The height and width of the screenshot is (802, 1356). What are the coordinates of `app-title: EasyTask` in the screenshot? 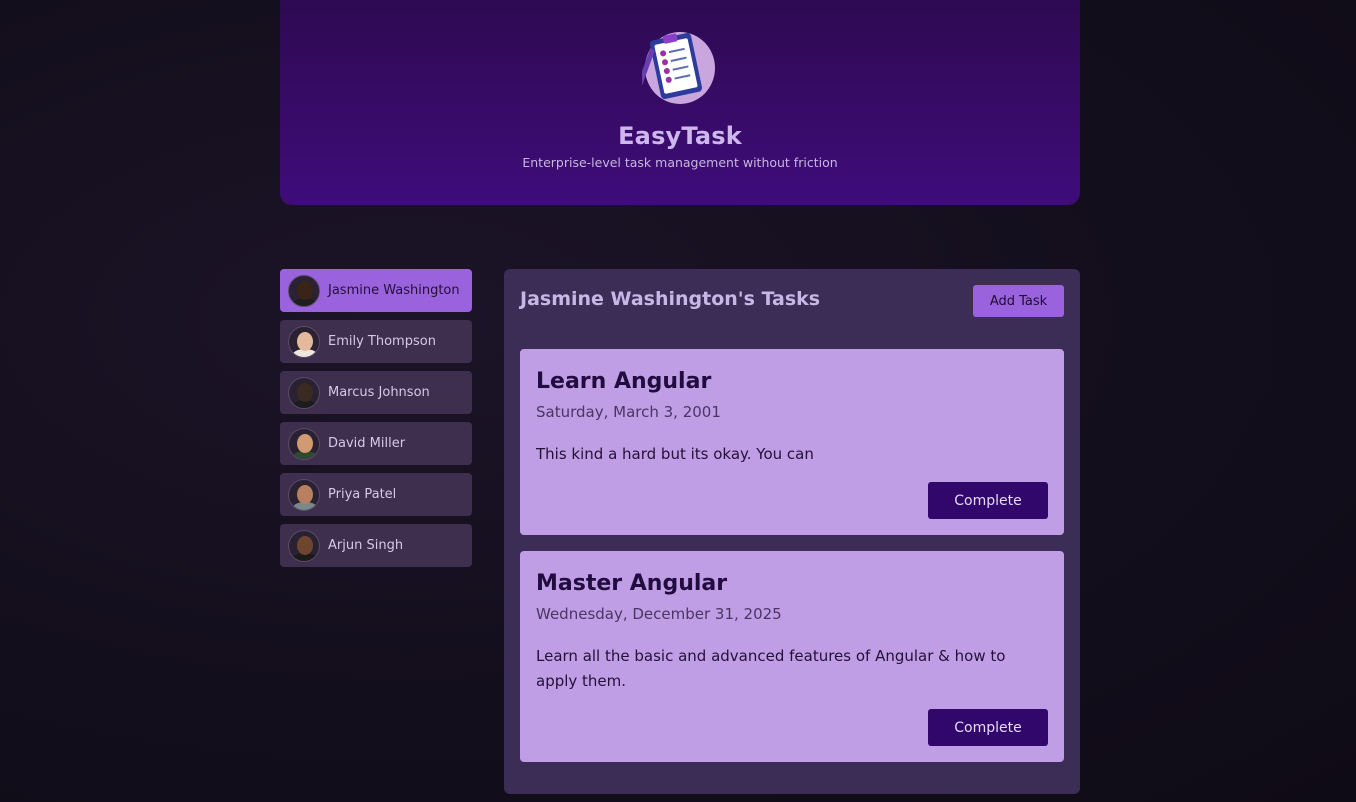 It's located at (680, 136).